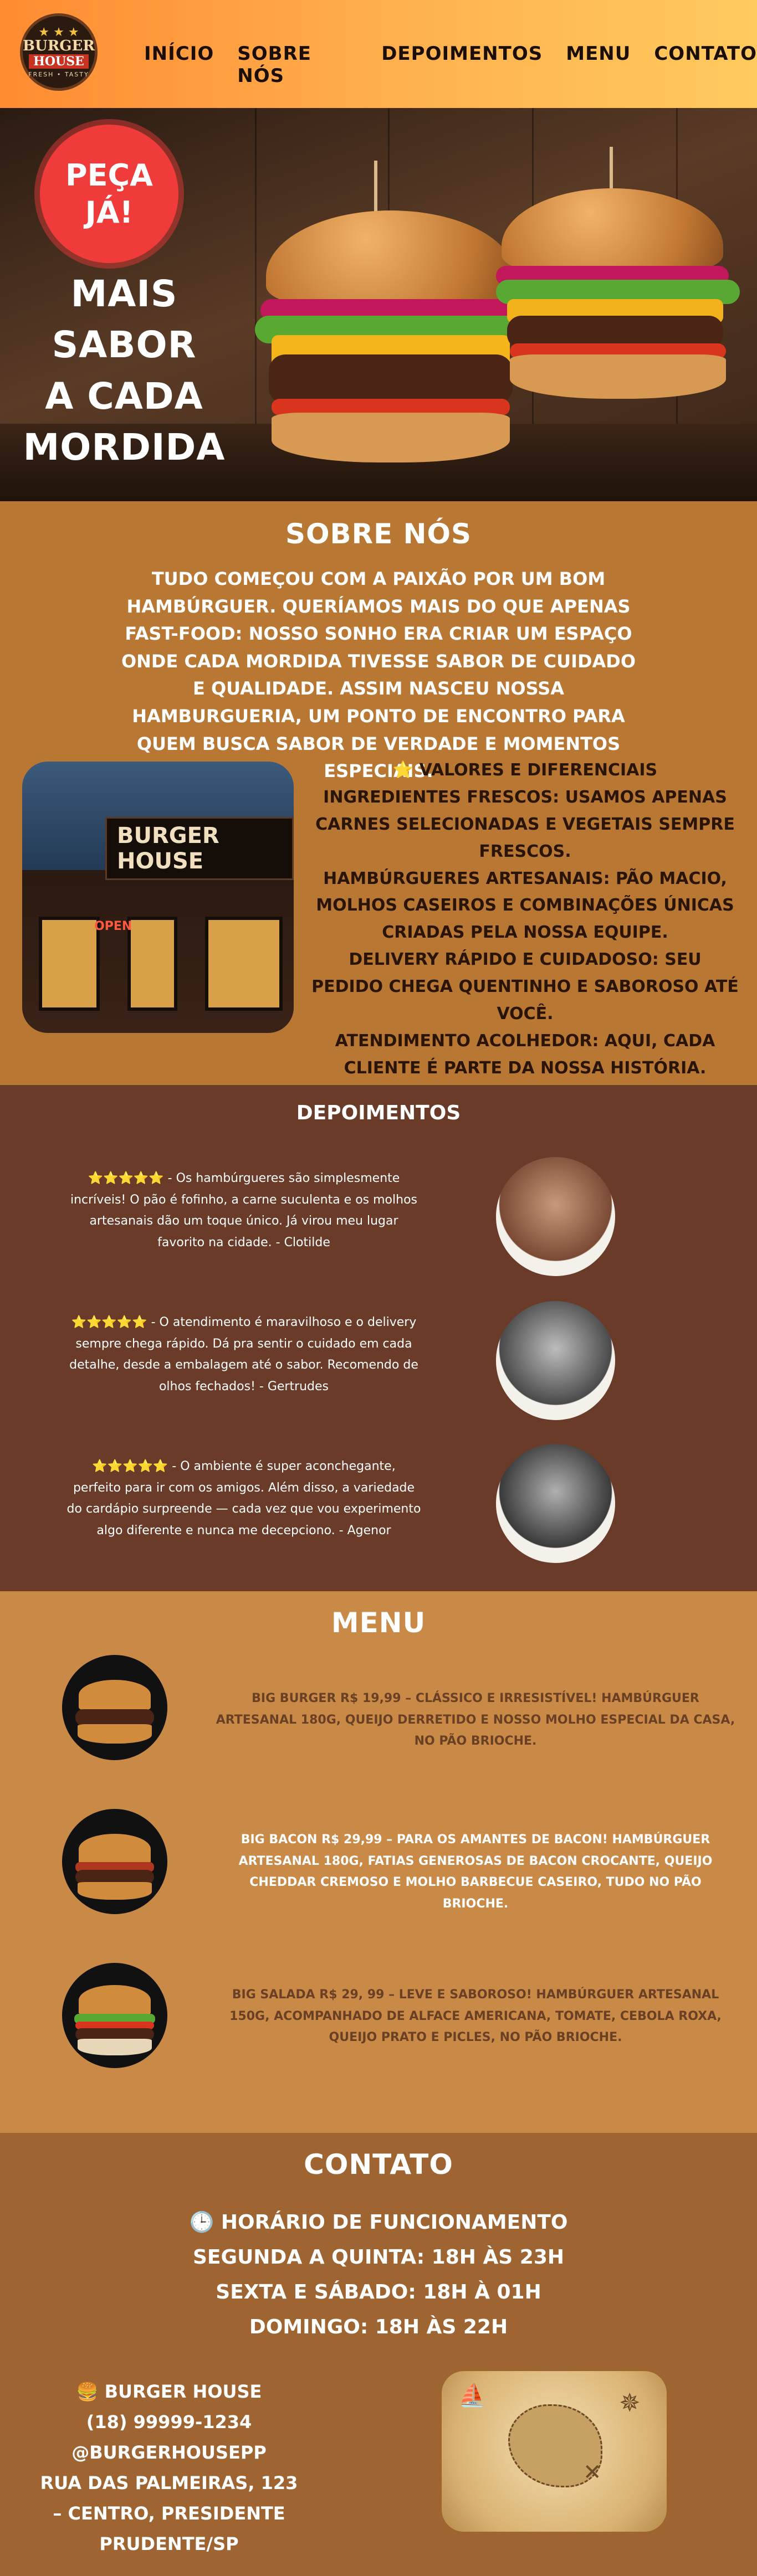  What do you see at coordinates (390, 316) in the screenshot?
I see `hero-burger-image` at bounding box center [390, 316].